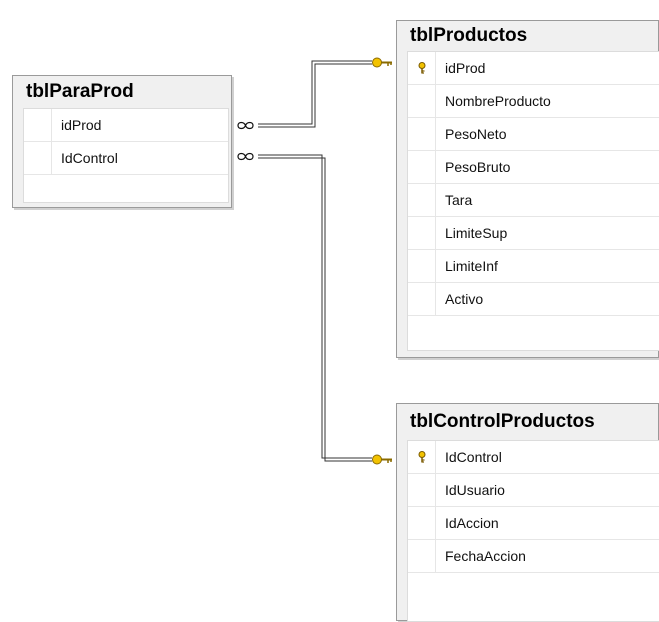 This screenshot has width=659, height=622. I want to click on column-row: LimiteSup, so click(533, 233).